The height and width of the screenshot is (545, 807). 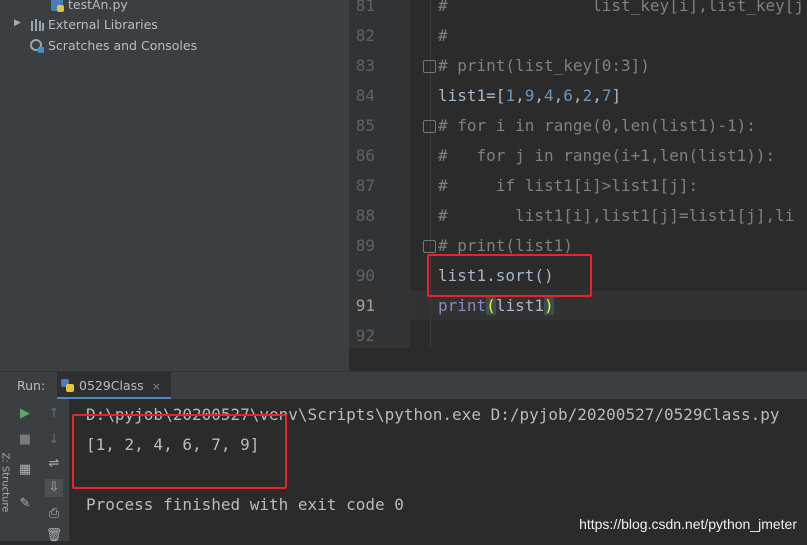 I want to click on library-icon, so click(x=37, y=25).